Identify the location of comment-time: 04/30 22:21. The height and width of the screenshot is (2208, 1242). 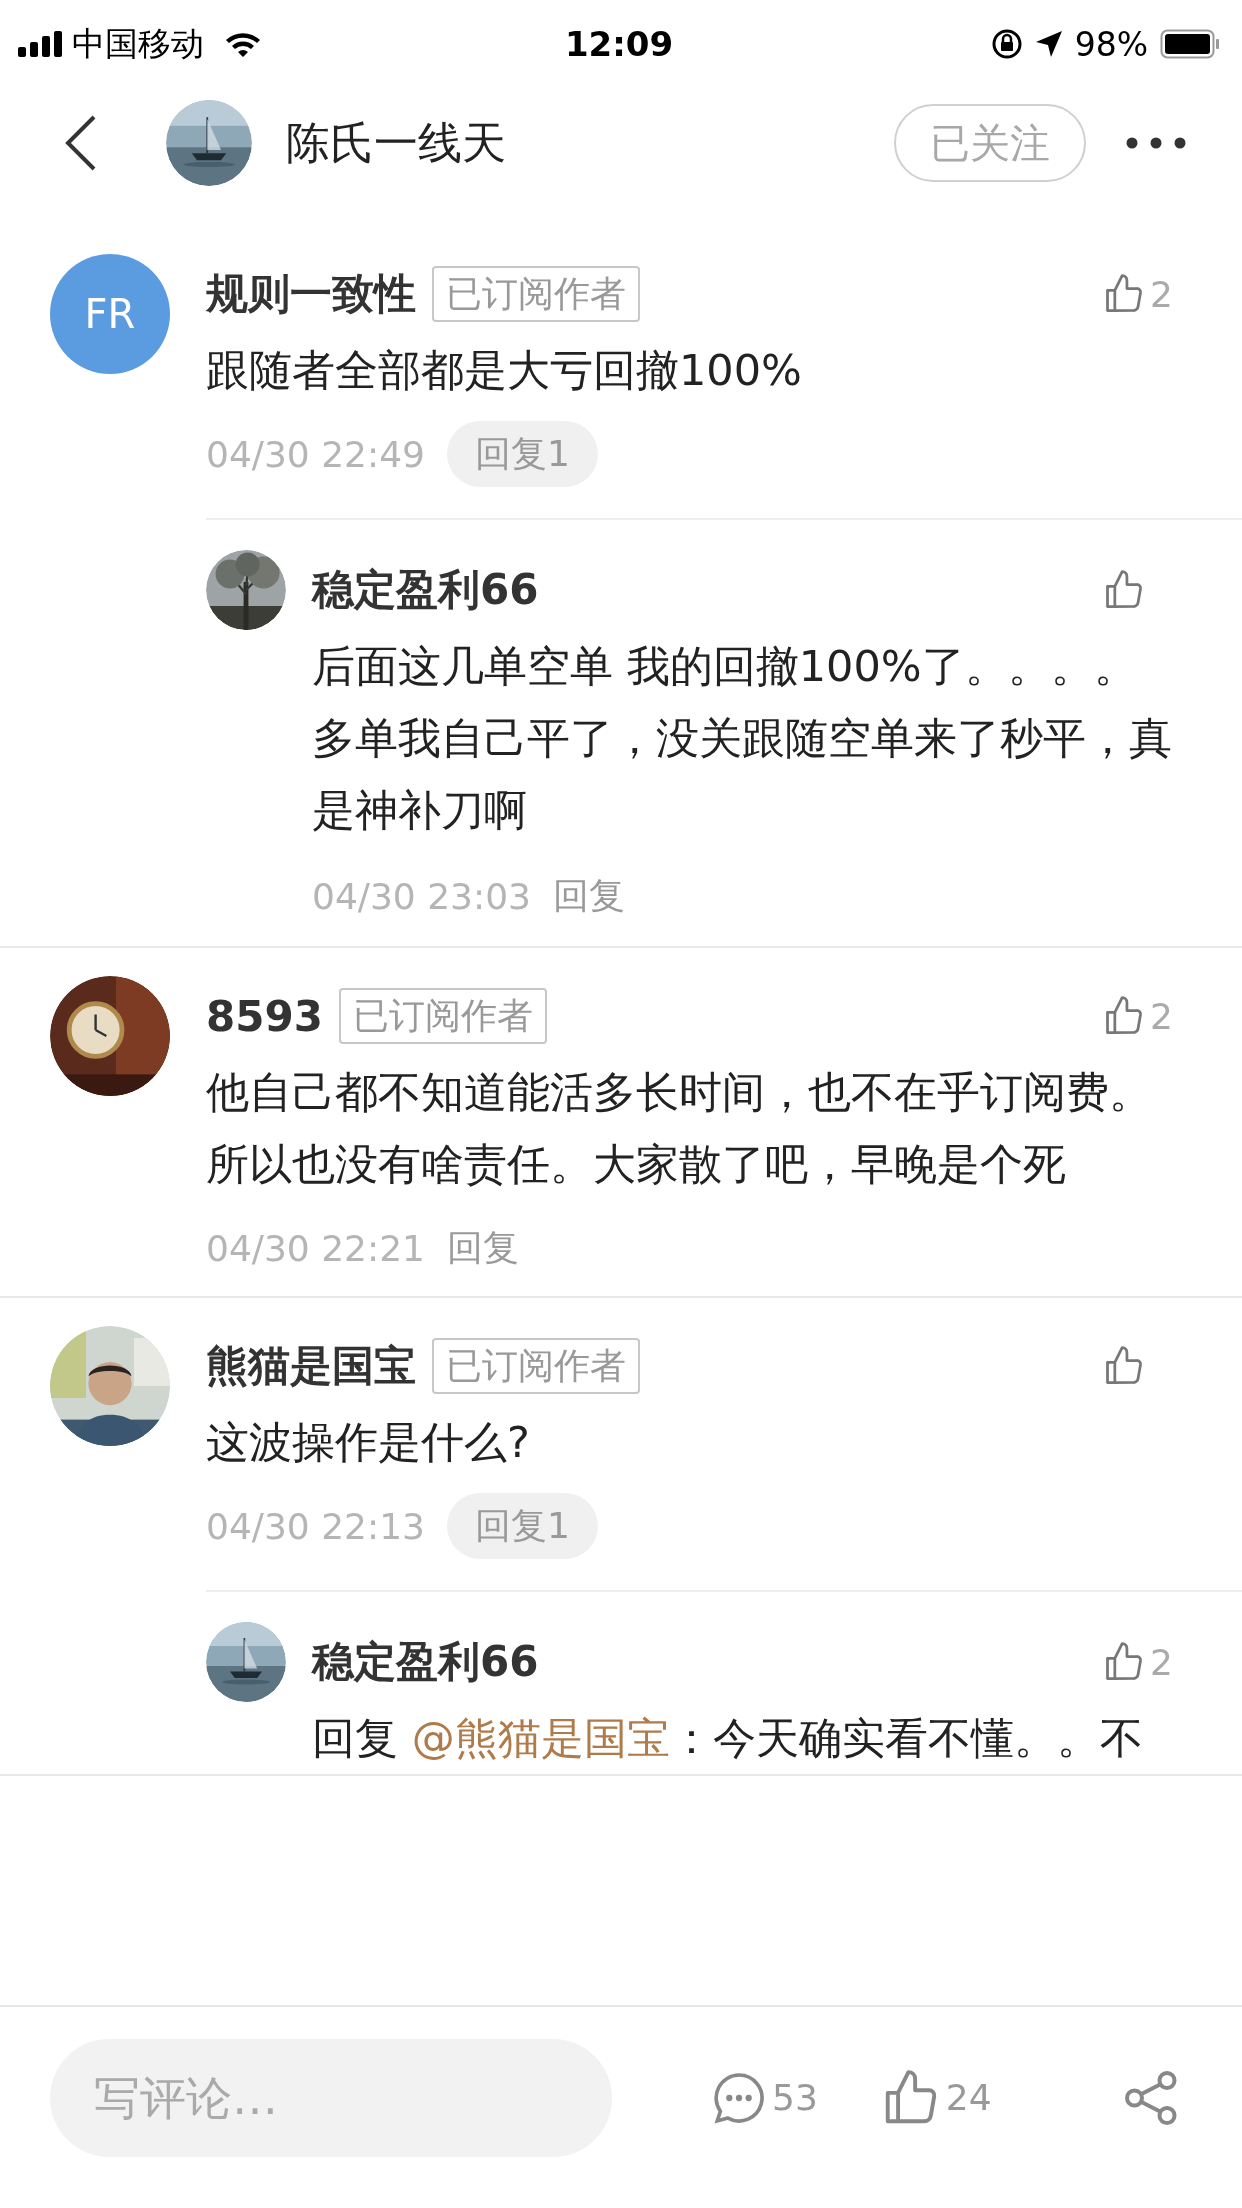
(315, 1248).